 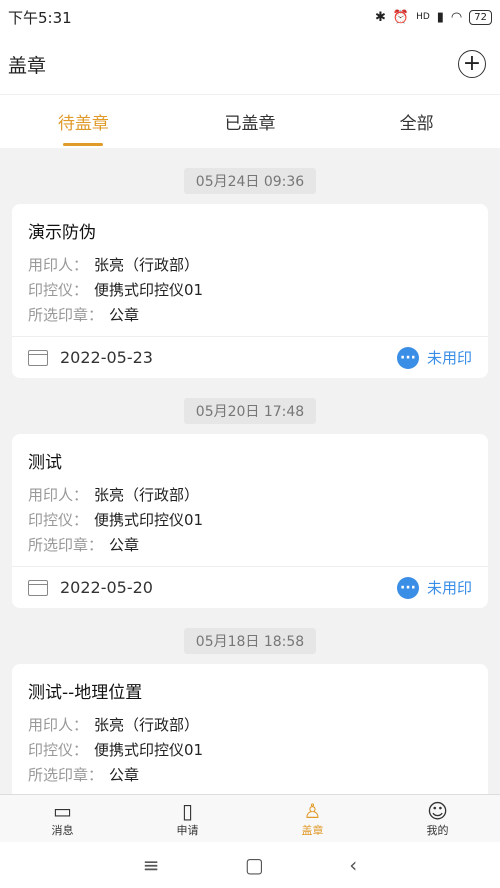 What do you see at coordinates (250, 17) in the screenshot?
I see `status-bar: 下午5:31 ✱ ⏰ HD ▮ ◠ 72` at bounding box center [250, 17].